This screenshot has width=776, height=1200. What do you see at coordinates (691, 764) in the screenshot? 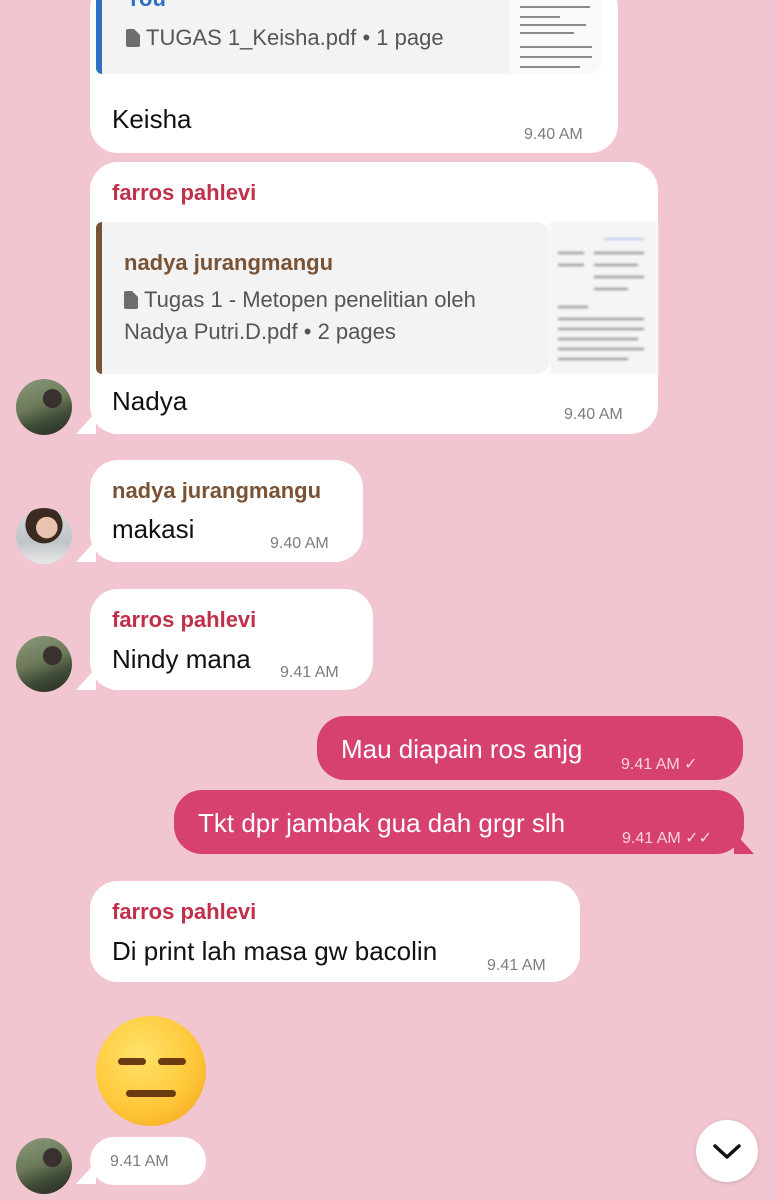
I see `sent-check-icon: ✓` at bounding box center [691, 764].